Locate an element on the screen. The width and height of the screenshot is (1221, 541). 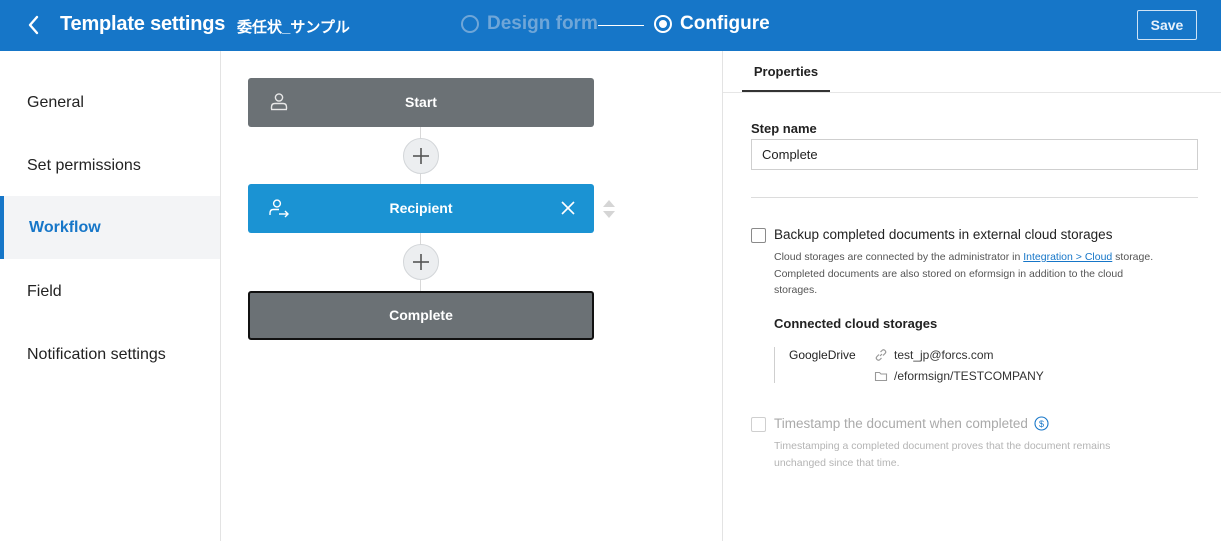
sidebar-item-field: Field is located at coordinates (110, 291).